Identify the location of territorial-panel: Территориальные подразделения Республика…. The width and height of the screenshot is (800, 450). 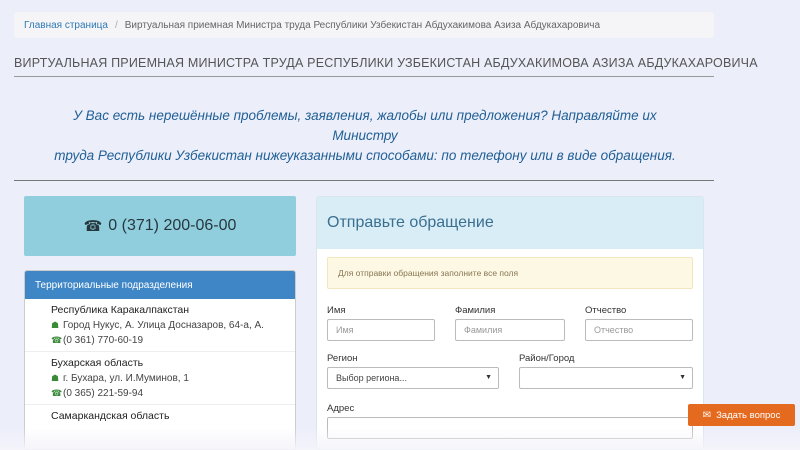
(160, 360).